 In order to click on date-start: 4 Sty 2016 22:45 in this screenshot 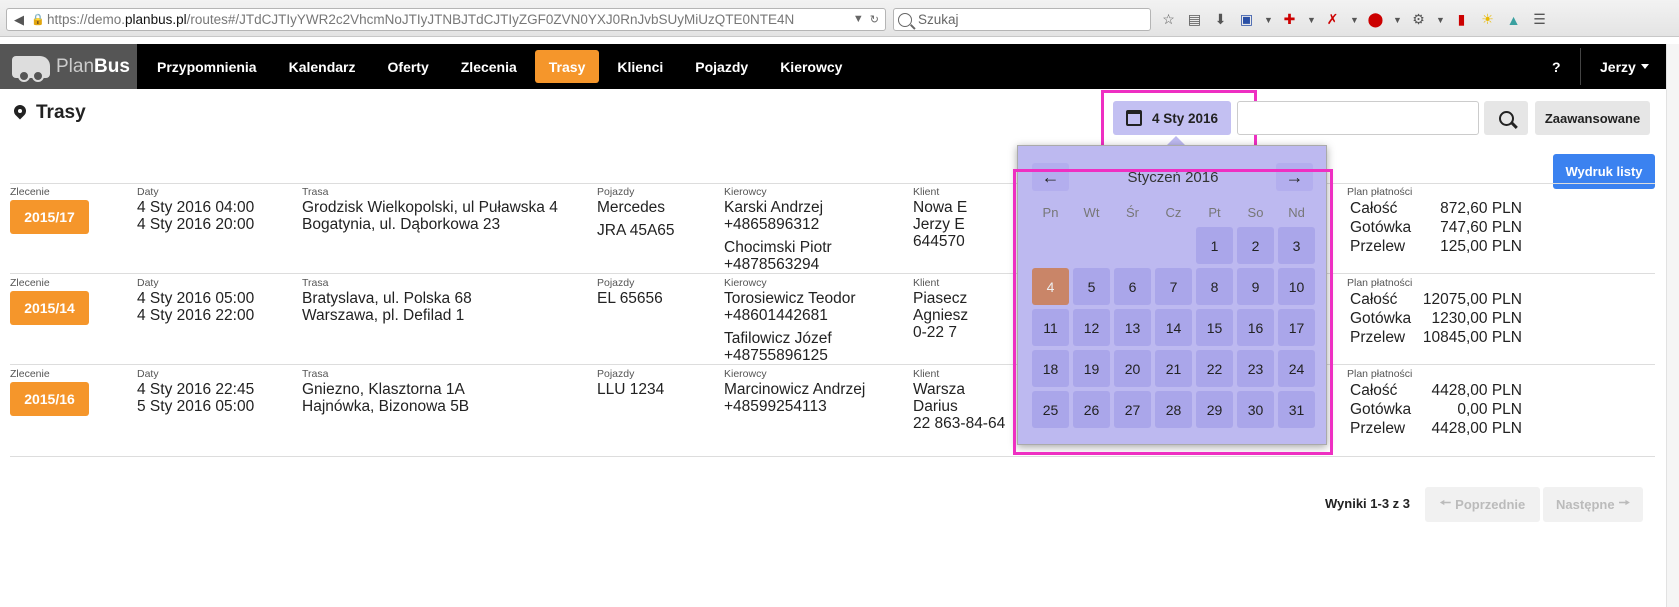, I will do `click(196, 389)`.